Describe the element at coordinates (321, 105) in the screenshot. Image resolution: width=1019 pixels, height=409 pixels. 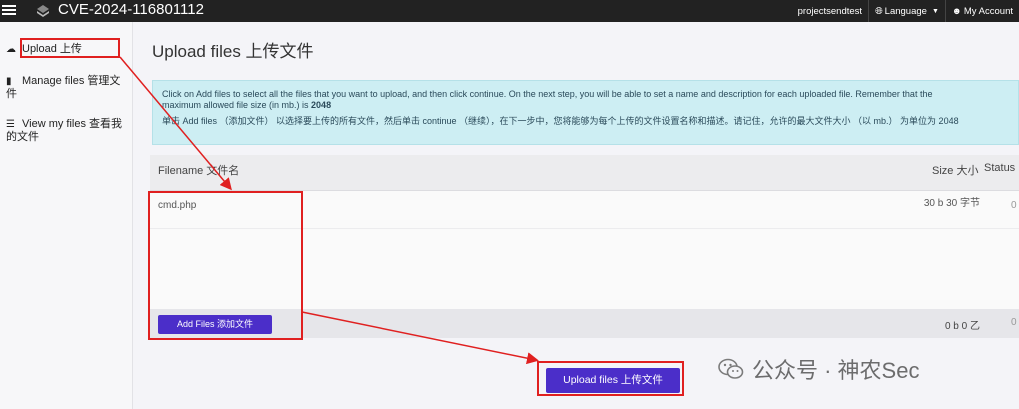
I see `alert-max-size: 2048` at that location.